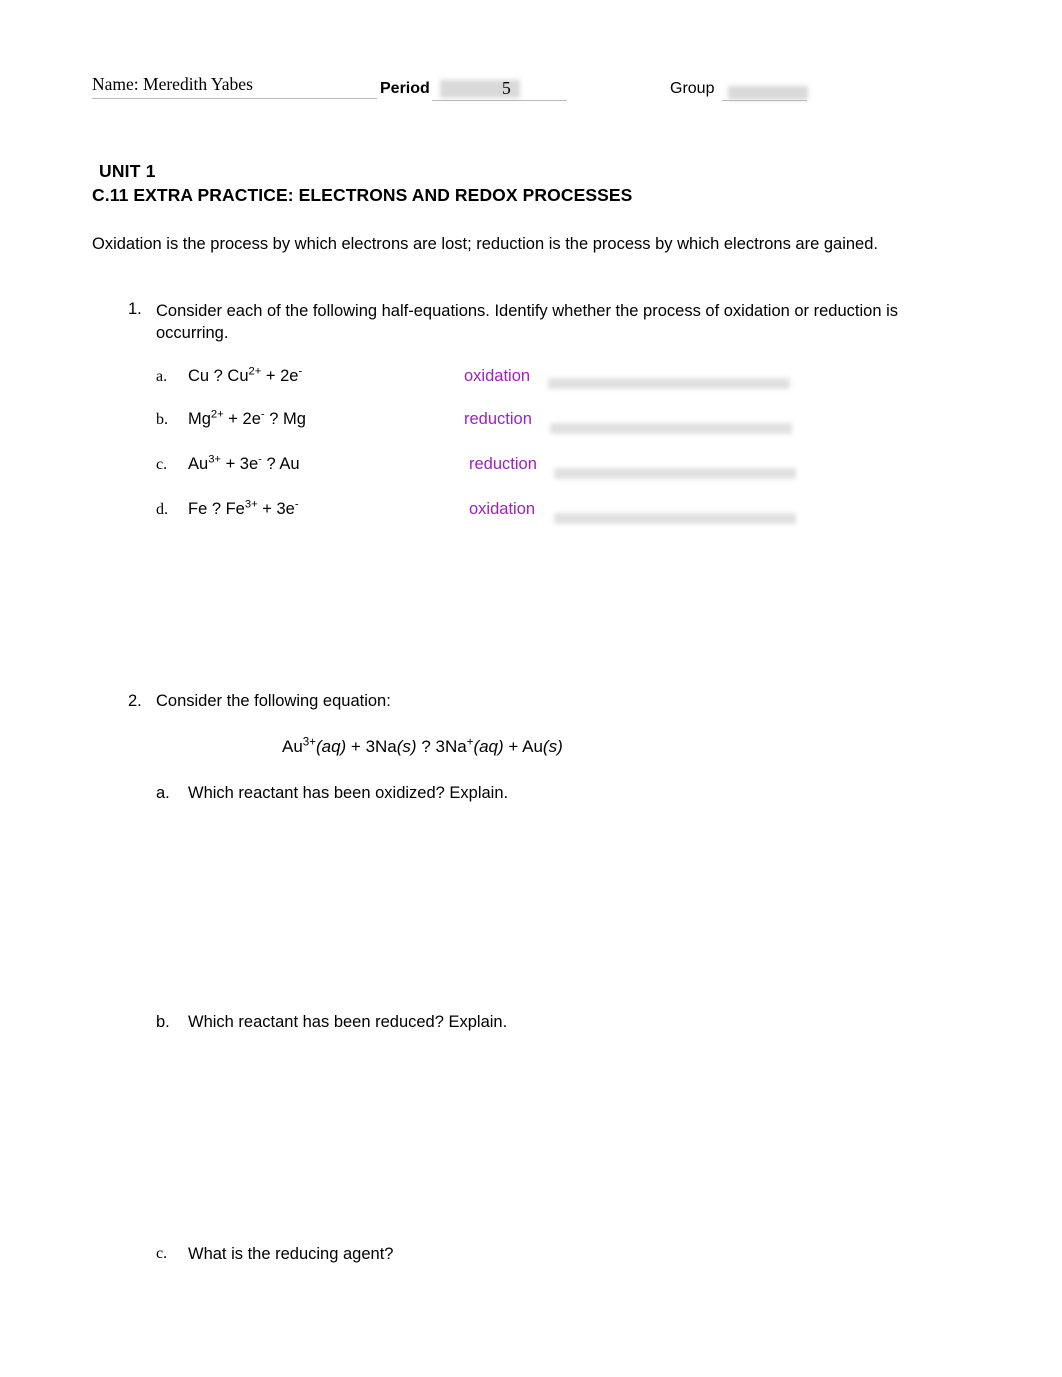  Describe the element at coordinates (243, 508) in the screenshot. I see `half-equation-text: Fe ? Fe3+ + 3e-` at that location.